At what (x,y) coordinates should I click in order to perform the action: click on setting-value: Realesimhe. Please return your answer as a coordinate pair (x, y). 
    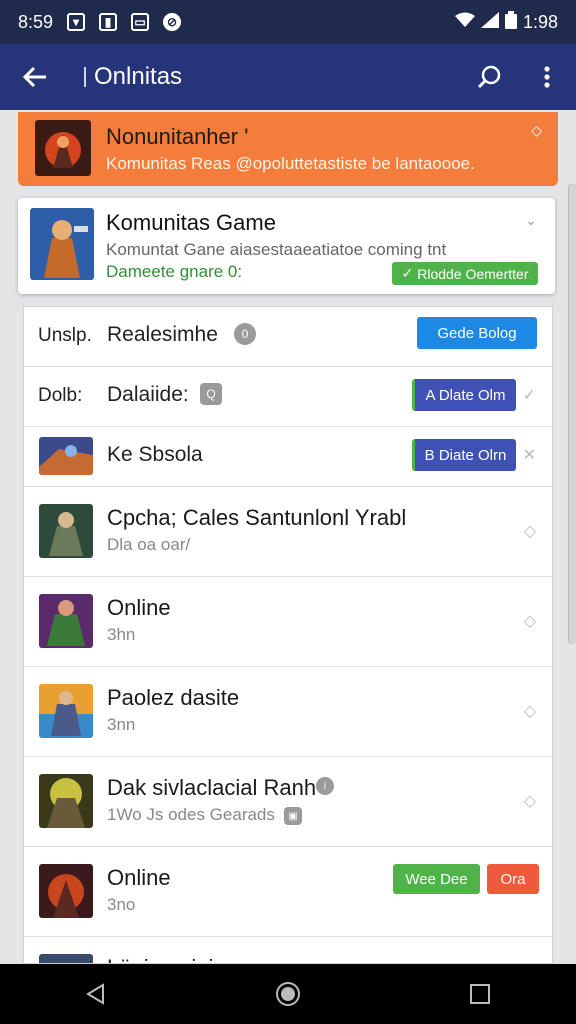
    Looking at the image, I should click on (162, 334).